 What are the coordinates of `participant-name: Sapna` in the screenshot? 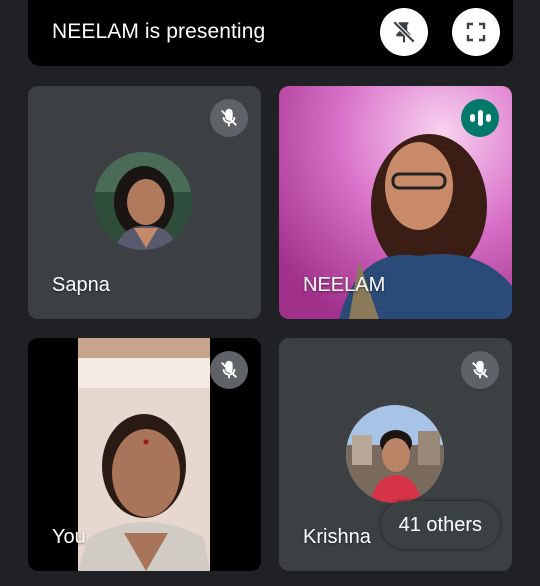 It's located at (81, 285).